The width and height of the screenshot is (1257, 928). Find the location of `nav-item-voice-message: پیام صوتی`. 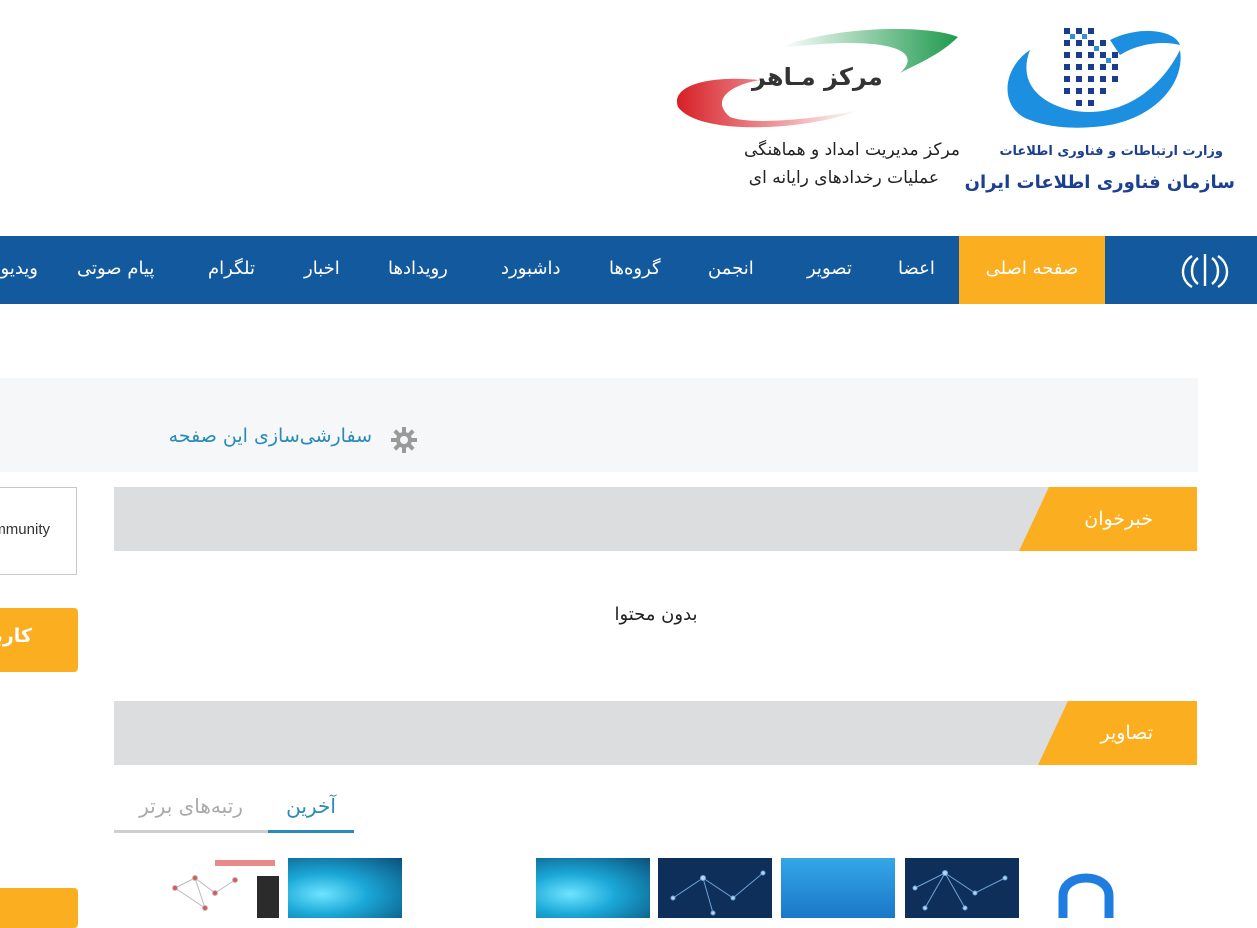

nav-item-voice-message: پیام صوتی is located at coordinates (115, 270).